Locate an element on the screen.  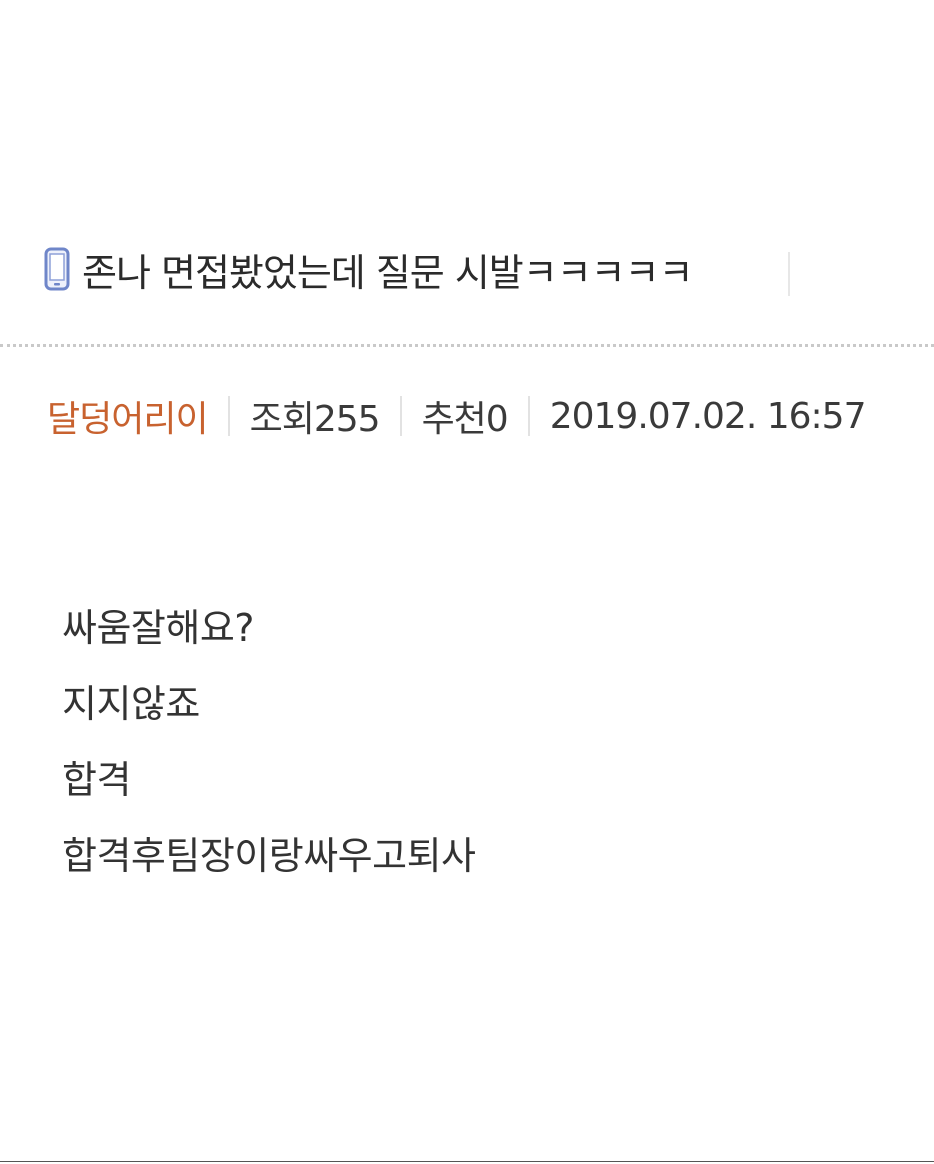
body-line: 합격 is located at coordinates (96, 780).